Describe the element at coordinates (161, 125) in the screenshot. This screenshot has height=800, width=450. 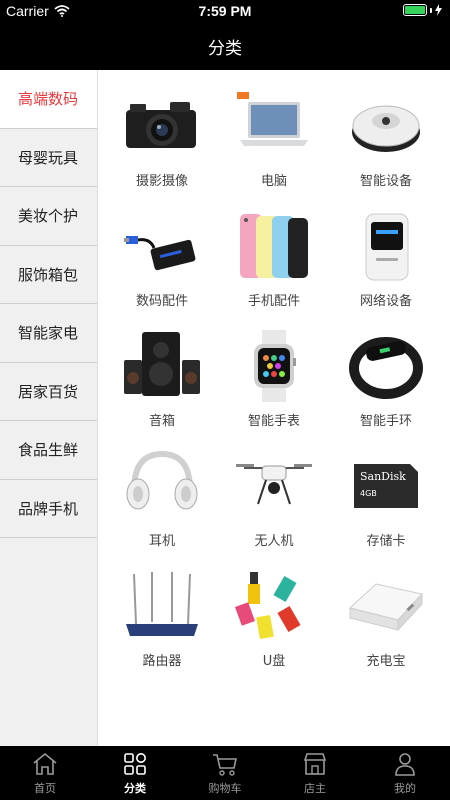
I see `camera-icon` at that location.